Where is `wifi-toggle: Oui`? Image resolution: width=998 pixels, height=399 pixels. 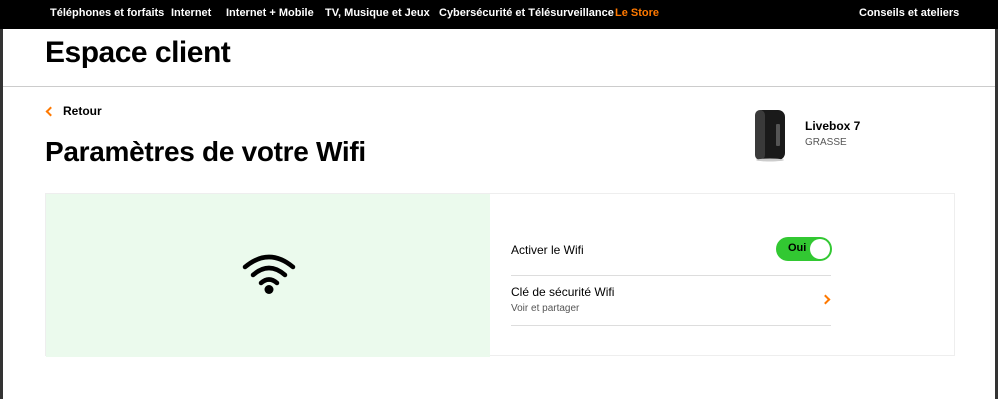
wifi-toggle: Oui is located at coordinates (804, 249).